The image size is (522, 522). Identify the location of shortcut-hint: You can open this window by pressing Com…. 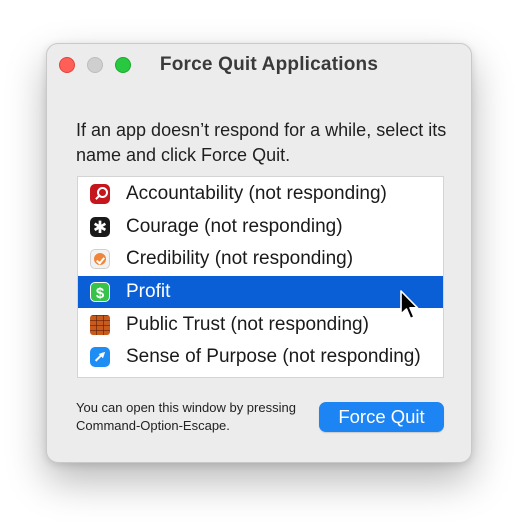
(186, 416).